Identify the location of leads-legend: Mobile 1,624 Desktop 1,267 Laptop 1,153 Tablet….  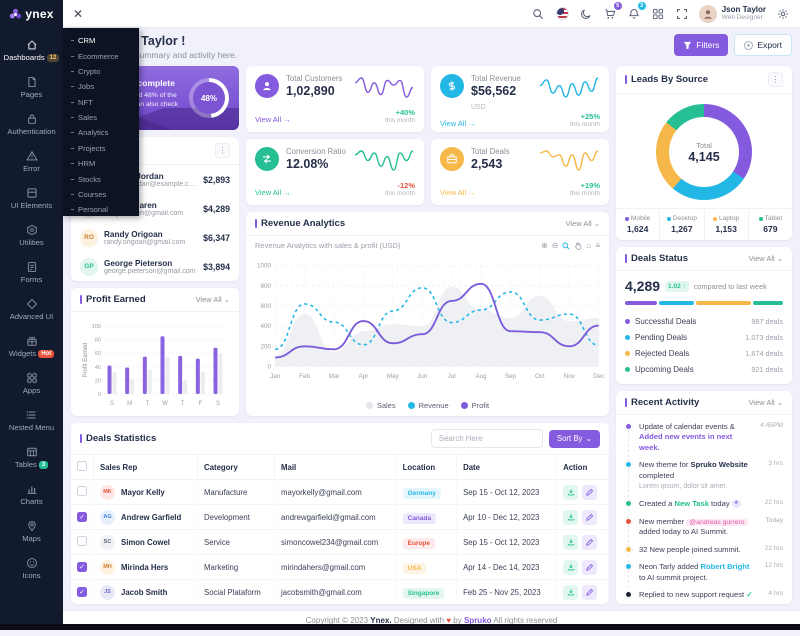
(704, 224).